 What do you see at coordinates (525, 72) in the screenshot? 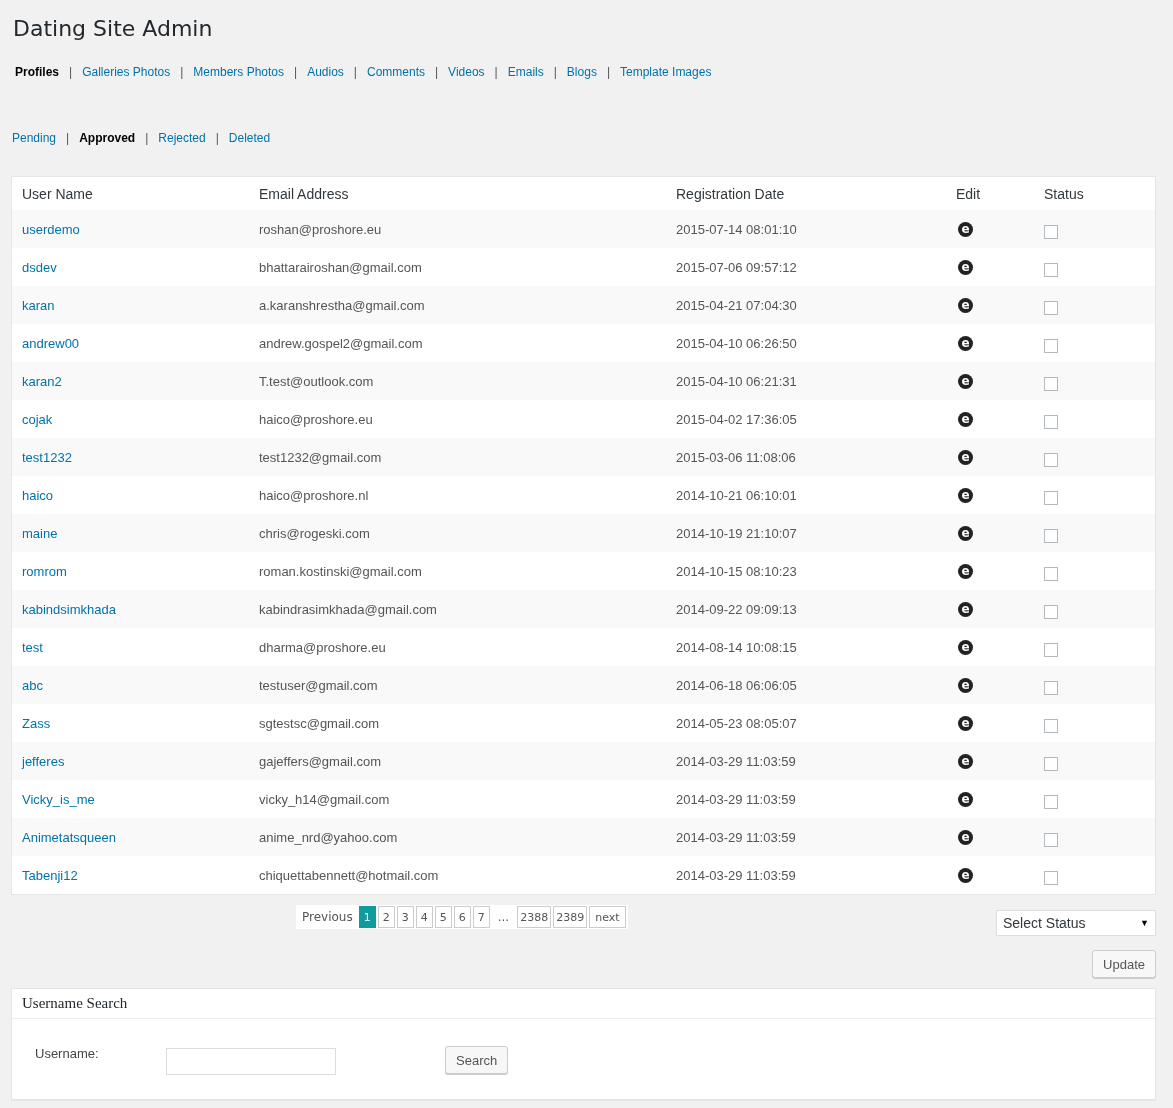
I see `nav-link: Emails` at bounding box center [525, 72].